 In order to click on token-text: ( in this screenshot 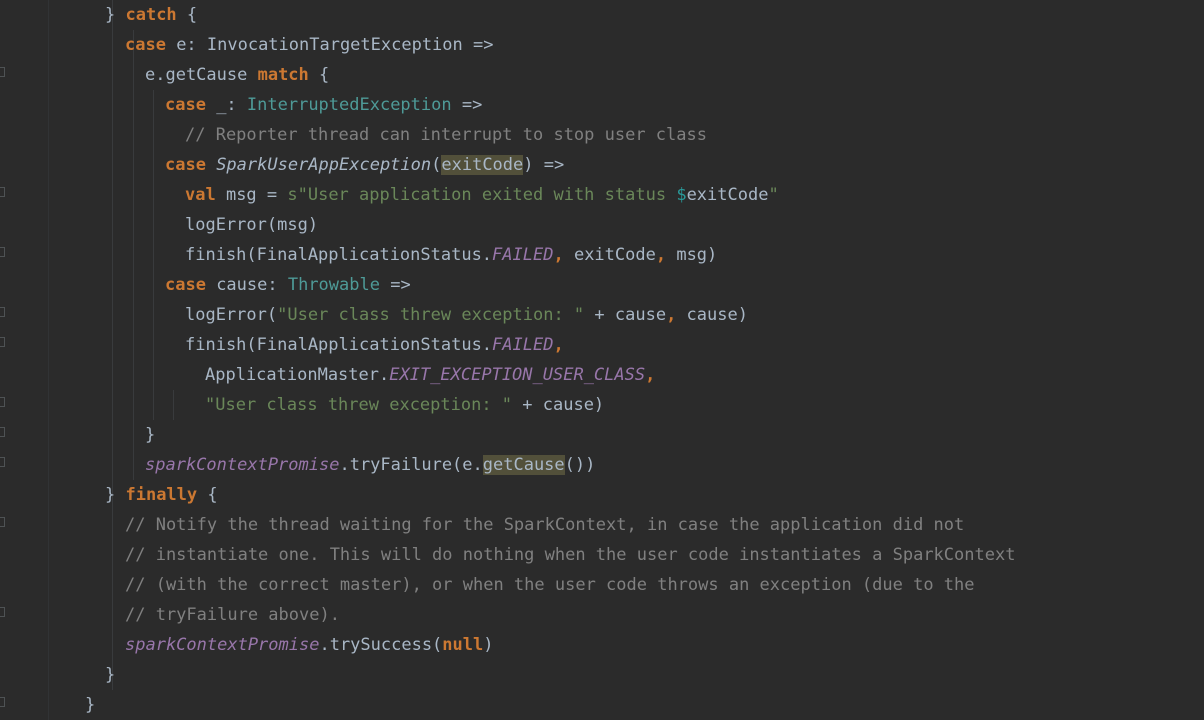, I will do `click(436, 165)`.